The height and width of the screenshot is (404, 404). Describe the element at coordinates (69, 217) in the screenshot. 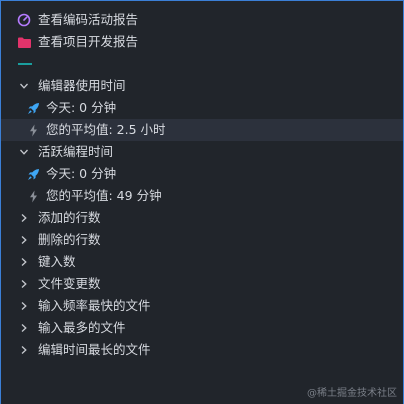

I see `section-lines-added-title: 添加的行数` at that location.